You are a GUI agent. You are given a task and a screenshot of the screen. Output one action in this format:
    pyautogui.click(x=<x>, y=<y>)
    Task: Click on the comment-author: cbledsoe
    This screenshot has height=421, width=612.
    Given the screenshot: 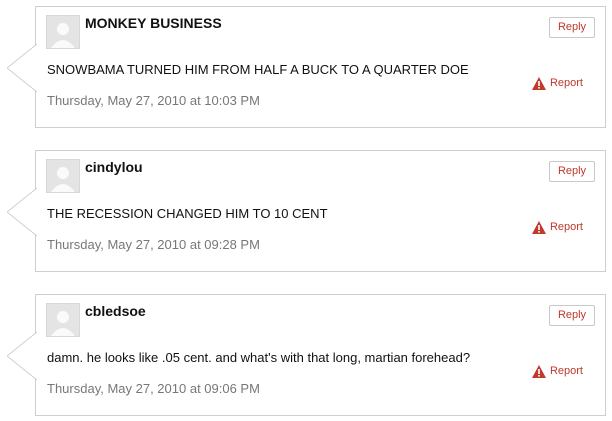 What is the action you would take?
    pyautogui.click(x=115, y=311)
    